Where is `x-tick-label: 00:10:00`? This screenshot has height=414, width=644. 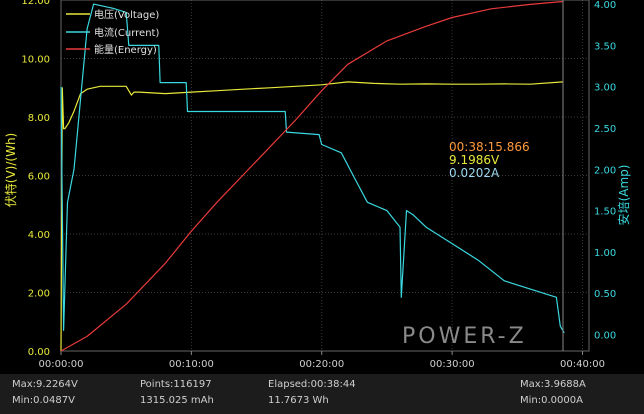 x-tick-label: 00:10:00 is located at coordinates (191, 364).